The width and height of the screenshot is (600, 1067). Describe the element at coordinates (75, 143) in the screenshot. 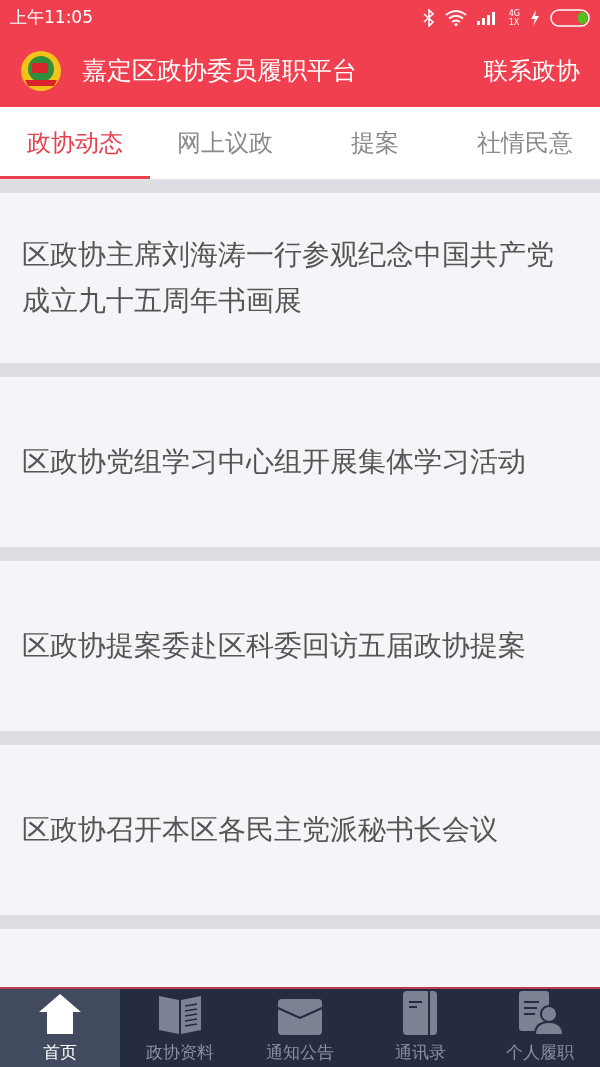

I see `tab: 政协动态` at that location.